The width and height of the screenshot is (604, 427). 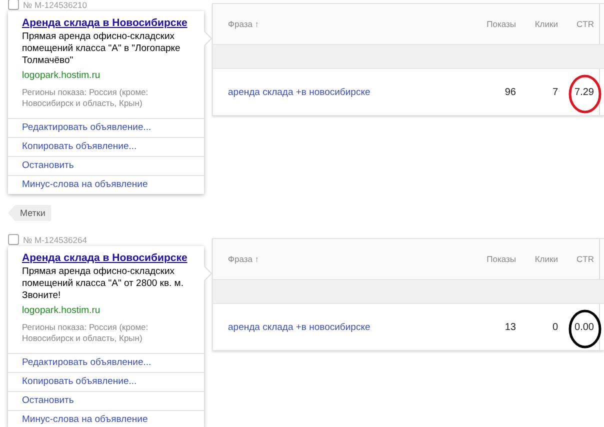 I want to click on ad-number: № M-124536210, so click(x=55, y=5).